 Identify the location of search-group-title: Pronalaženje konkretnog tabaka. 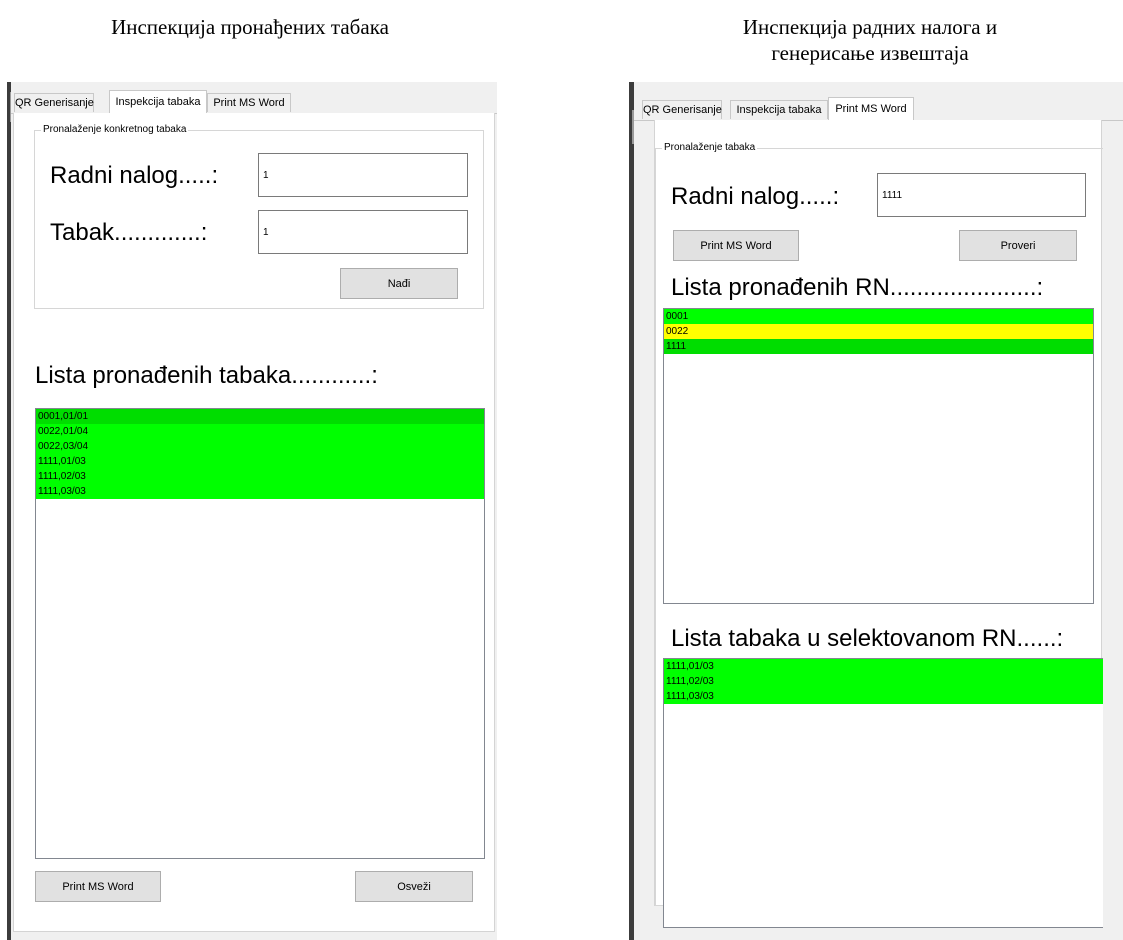
(115, 130).